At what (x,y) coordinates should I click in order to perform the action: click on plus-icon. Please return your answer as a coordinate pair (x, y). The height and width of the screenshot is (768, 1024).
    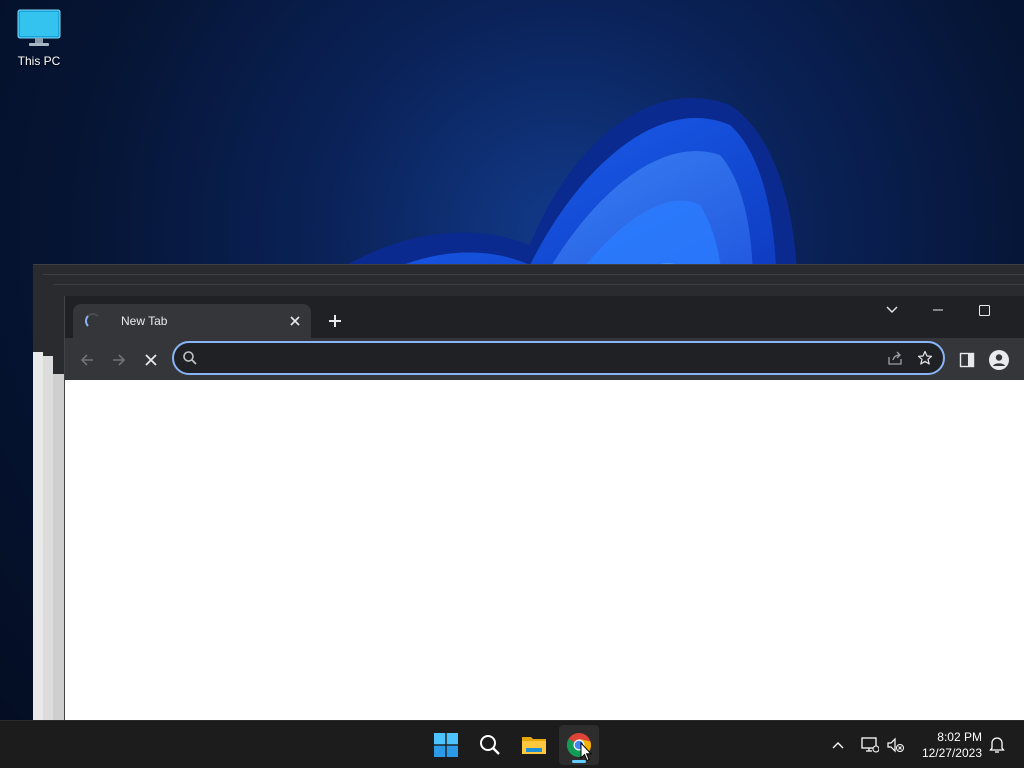
    Looking at the image, I should click on (335, 321).